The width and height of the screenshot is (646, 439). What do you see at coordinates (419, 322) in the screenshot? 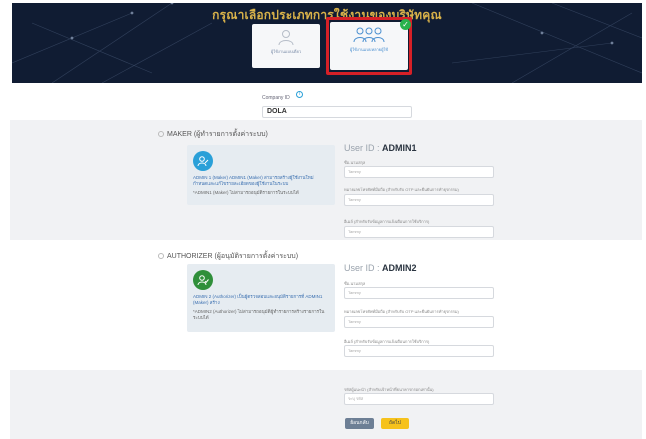
I see `authorizer-phone-input: Tammy` at bounding box center [419, 322].